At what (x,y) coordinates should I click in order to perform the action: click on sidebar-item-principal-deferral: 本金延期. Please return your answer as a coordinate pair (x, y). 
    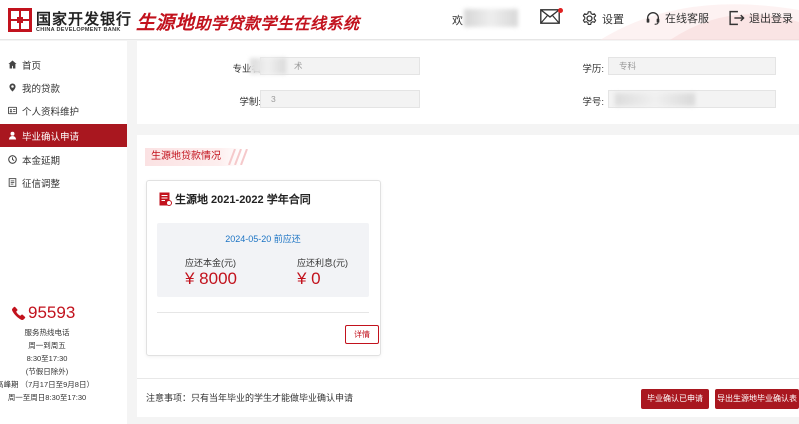
    Looking at the image, I should click on (63, 159).